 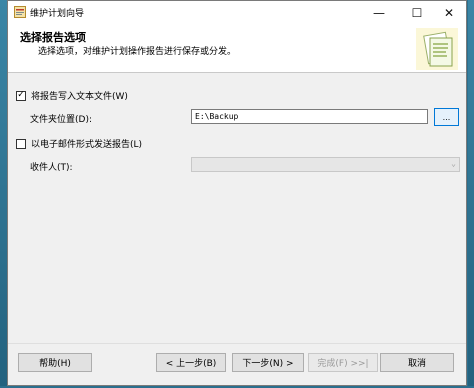 I want to click on recipient-label: 收件人(T):, so click(x=51, y=168).